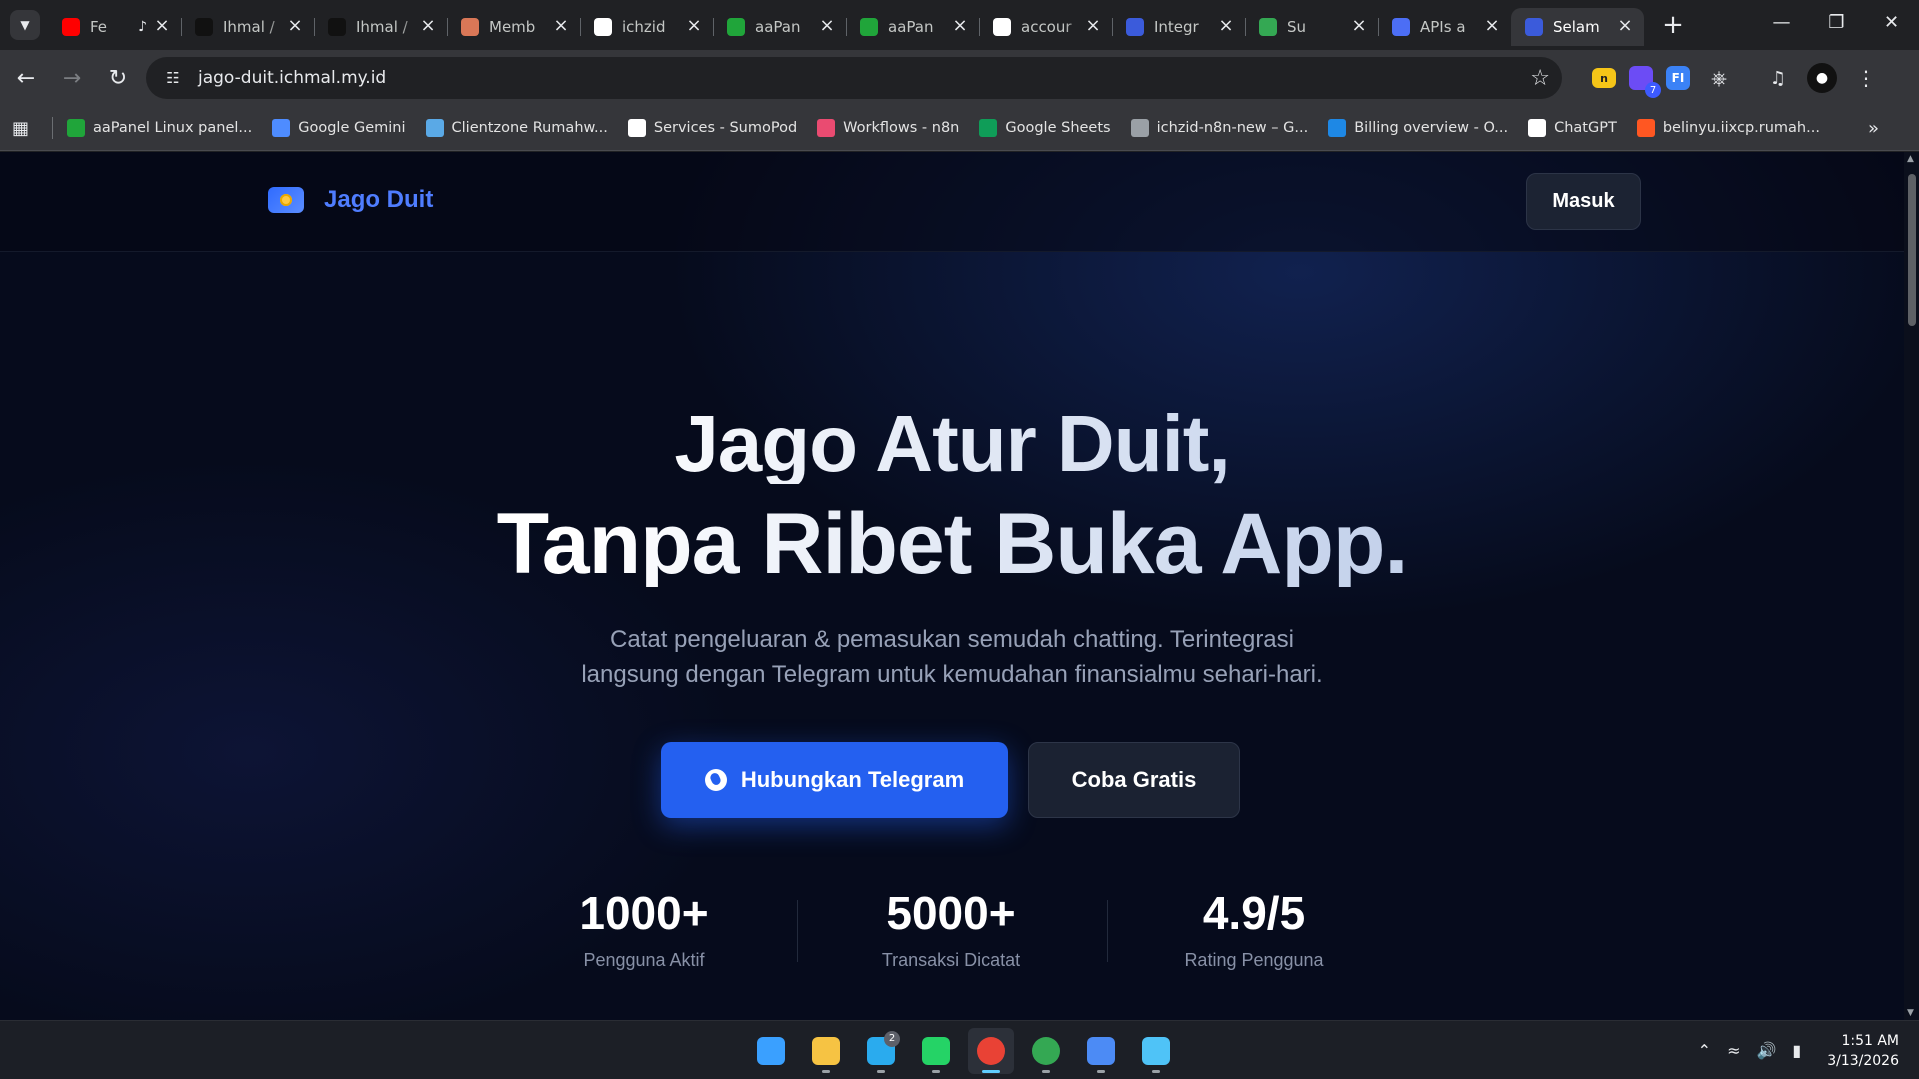 This screenshot has height=1079, width=1919. What do you see at coordinates (26, 78) in the screenshot?
I see `back-button: ←` at bounding box center [26, 78].